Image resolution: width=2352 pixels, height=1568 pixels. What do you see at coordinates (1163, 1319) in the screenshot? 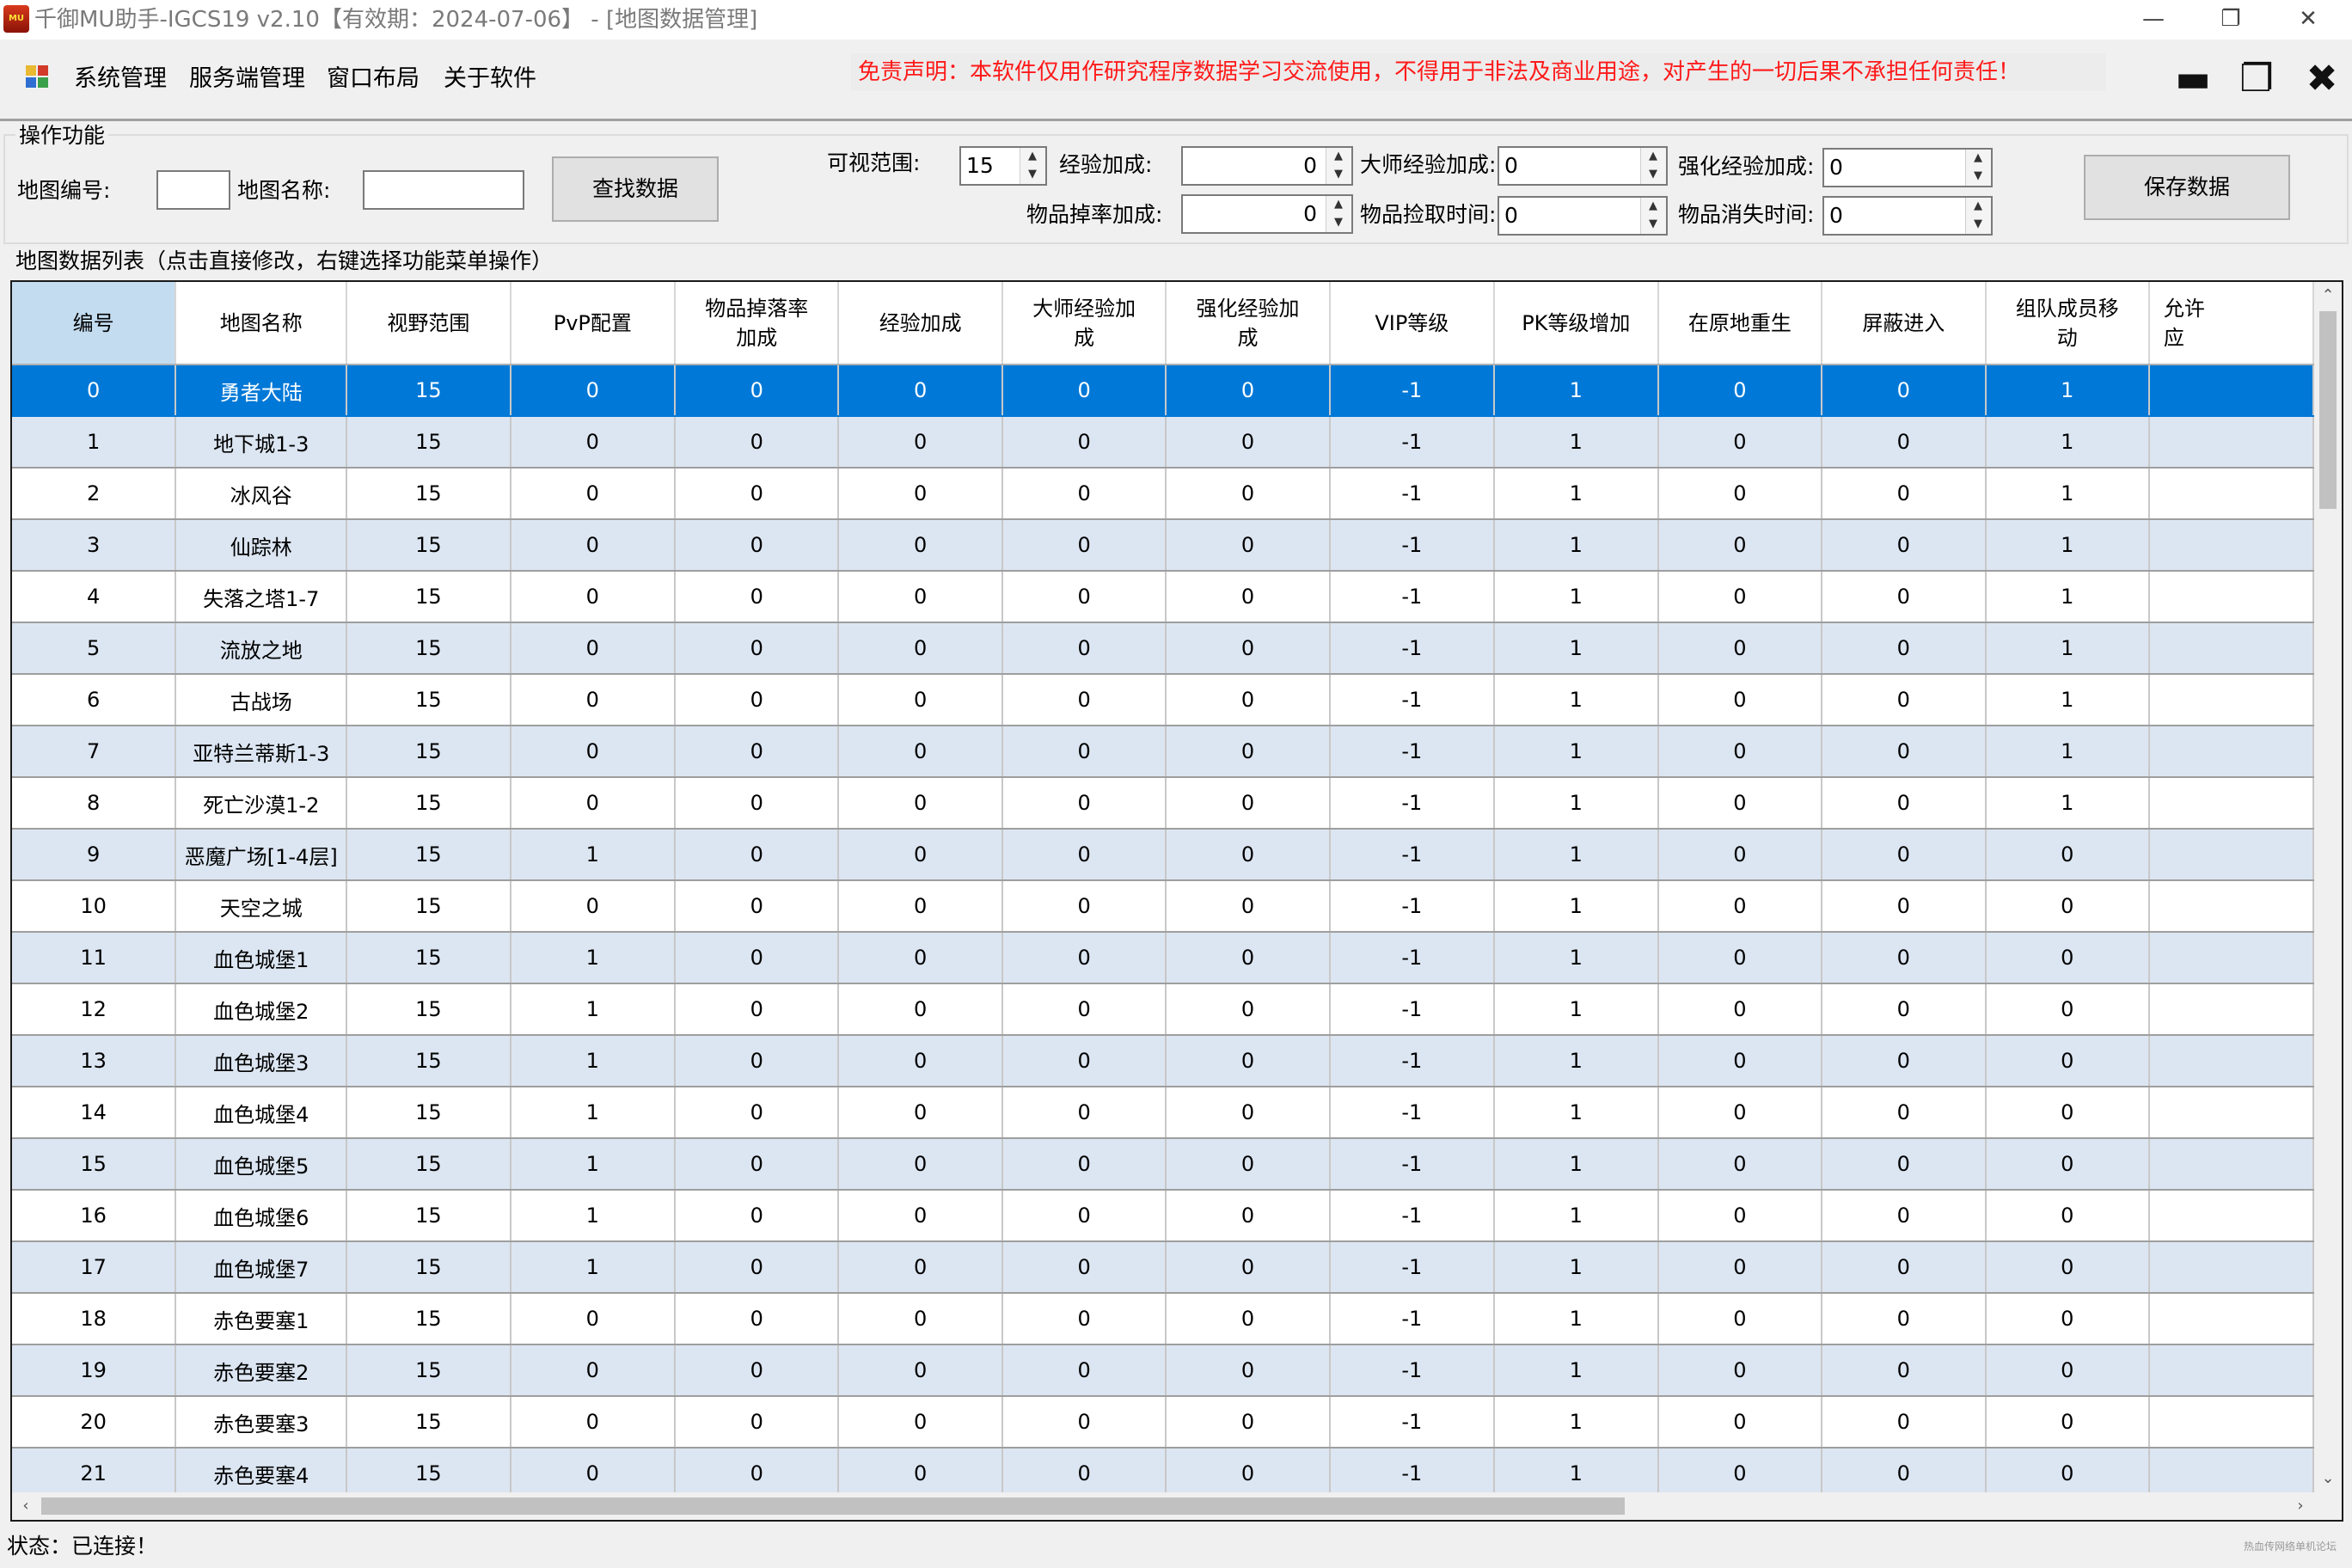
I see `table-row: 18 赤色要塞1 15 0 0 0 0 0 -1 1 0 0 0` at bounding box center [1163, 1319].